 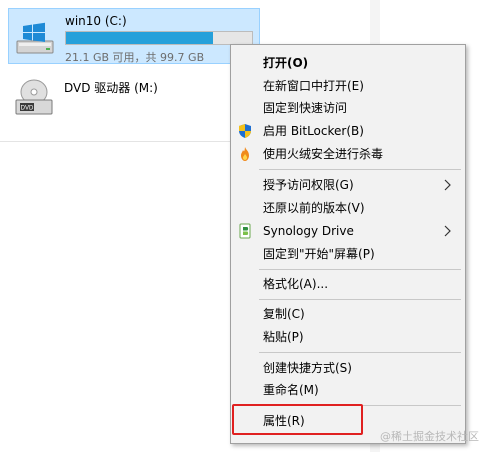 I want to click on menu-item-label: 在新窗口中打开(E), so click(x=313, y=86).